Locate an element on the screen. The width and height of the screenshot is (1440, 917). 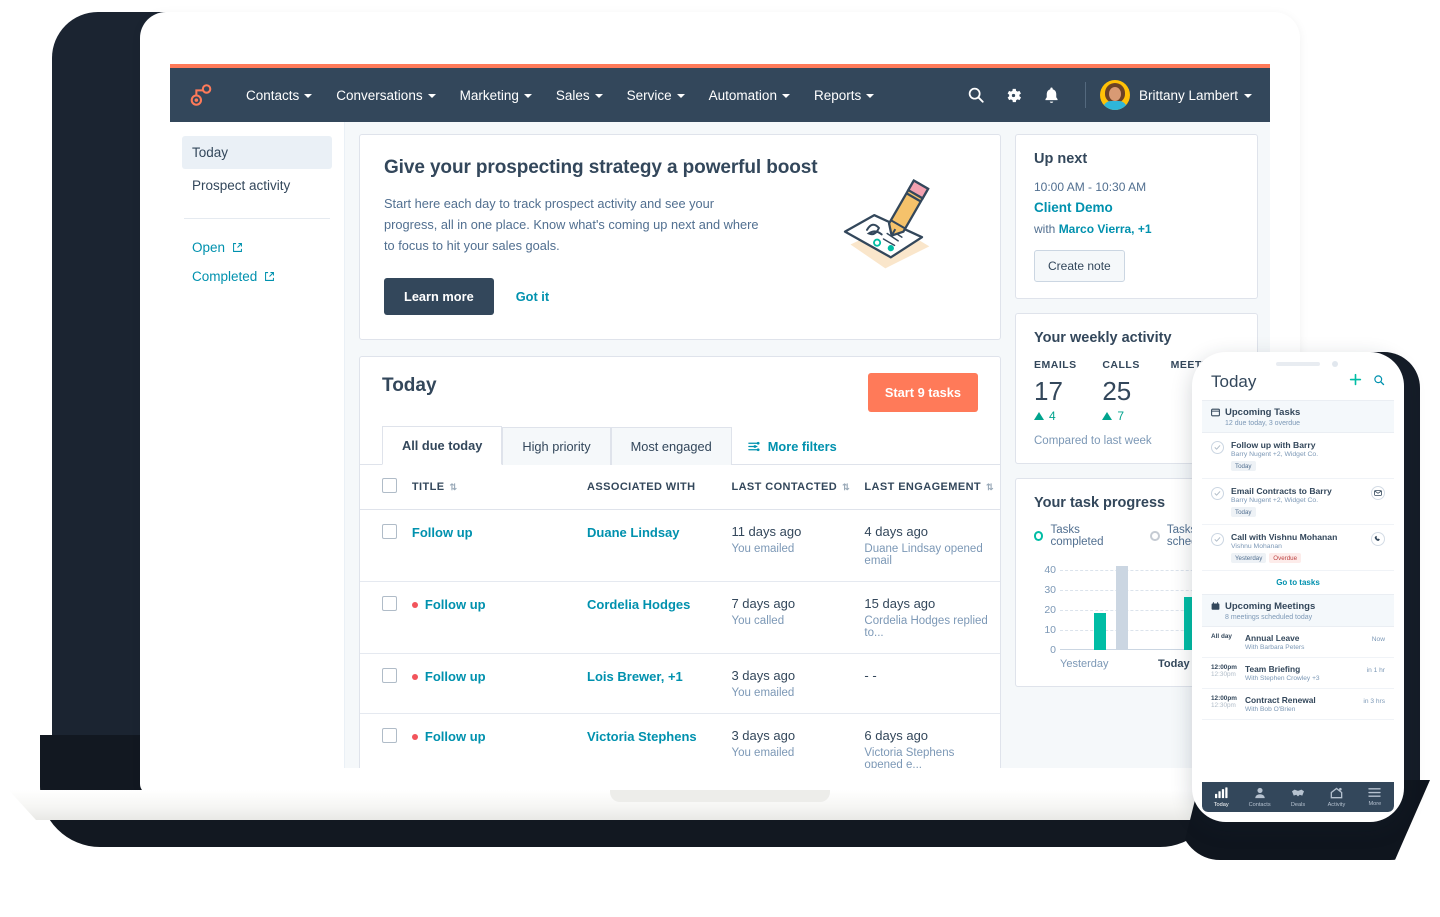
legend-item-completed: Tasks completed is located at coordinates (1081, 536).